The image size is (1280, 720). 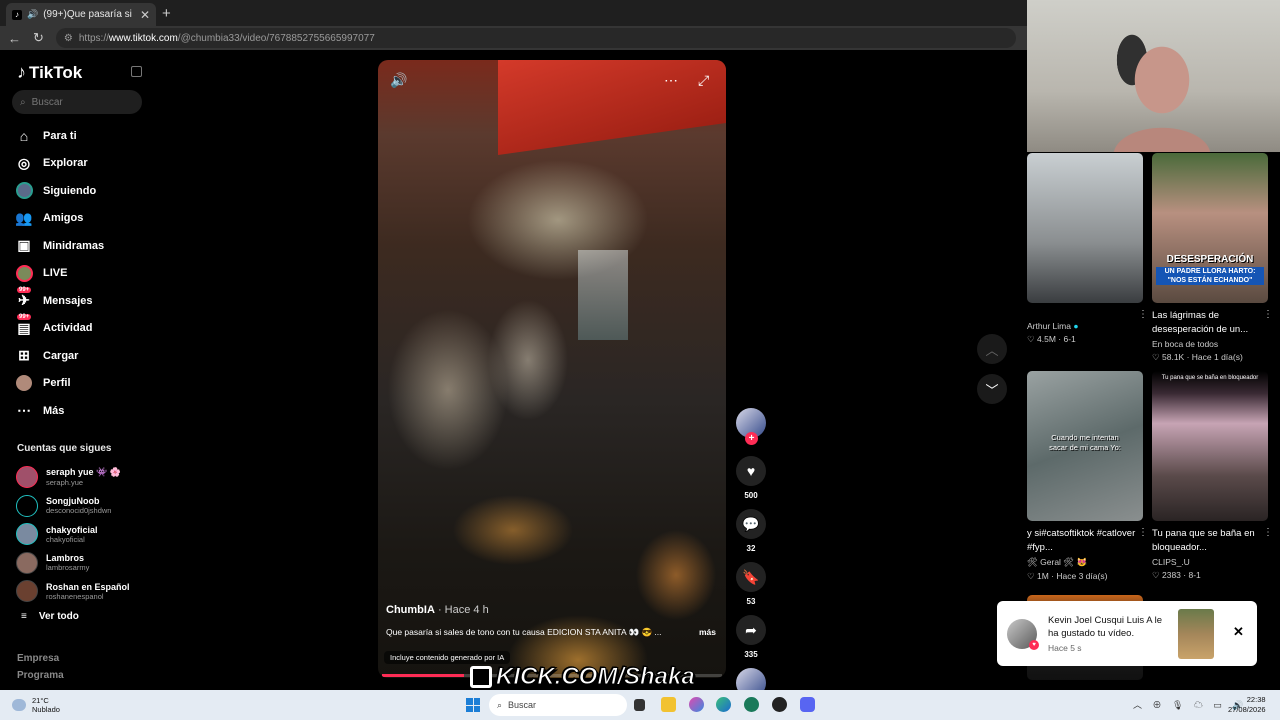 I want to click on nav-item-actividad: ▤ 99+ Actividad, so click(x=59, y=328).